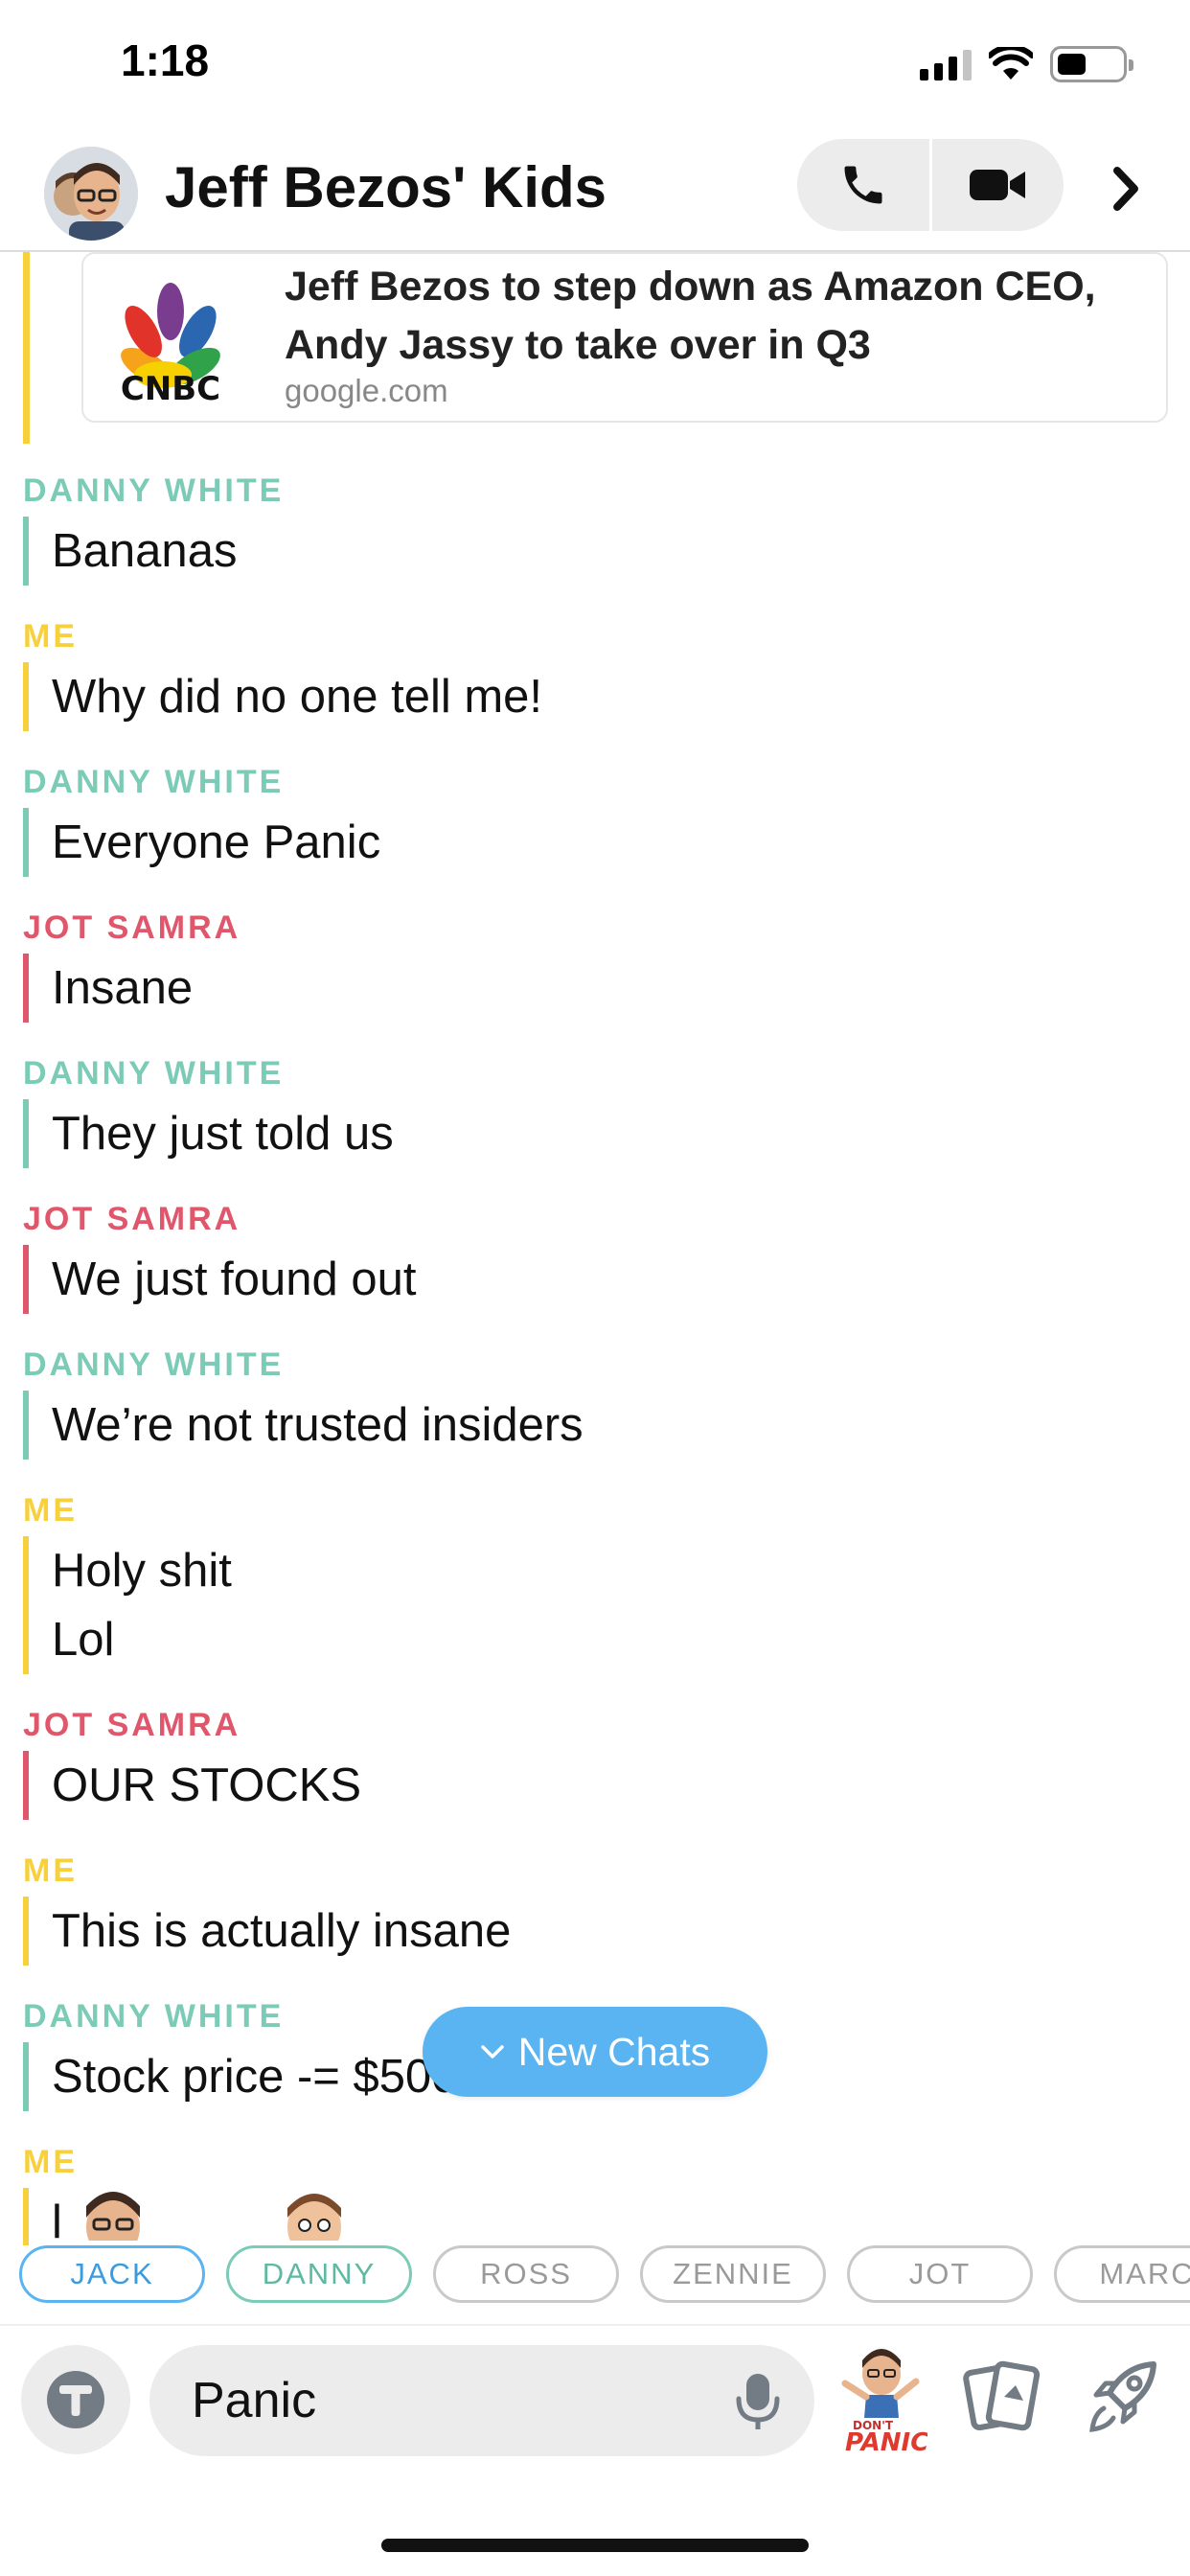  Describe the element at coordinates (217, 842) in the screenshot. I see `message-text: Everyone Panic` at that location.